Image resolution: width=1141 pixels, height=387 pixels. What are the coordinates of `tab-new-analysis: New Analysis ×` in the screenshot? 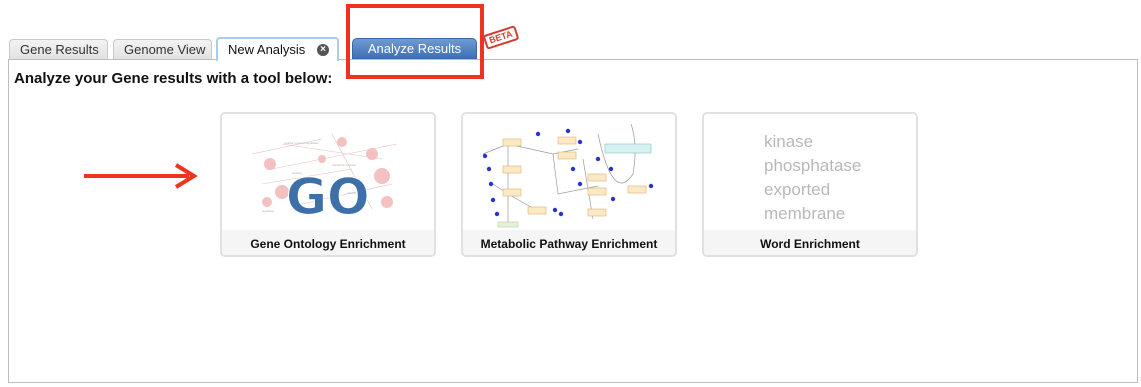 It's located at (277, 49).